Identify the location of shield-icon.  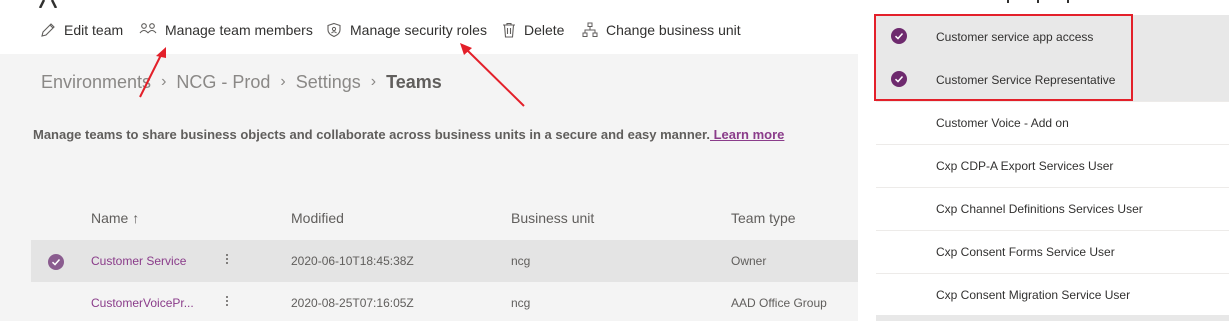
(334, 30).